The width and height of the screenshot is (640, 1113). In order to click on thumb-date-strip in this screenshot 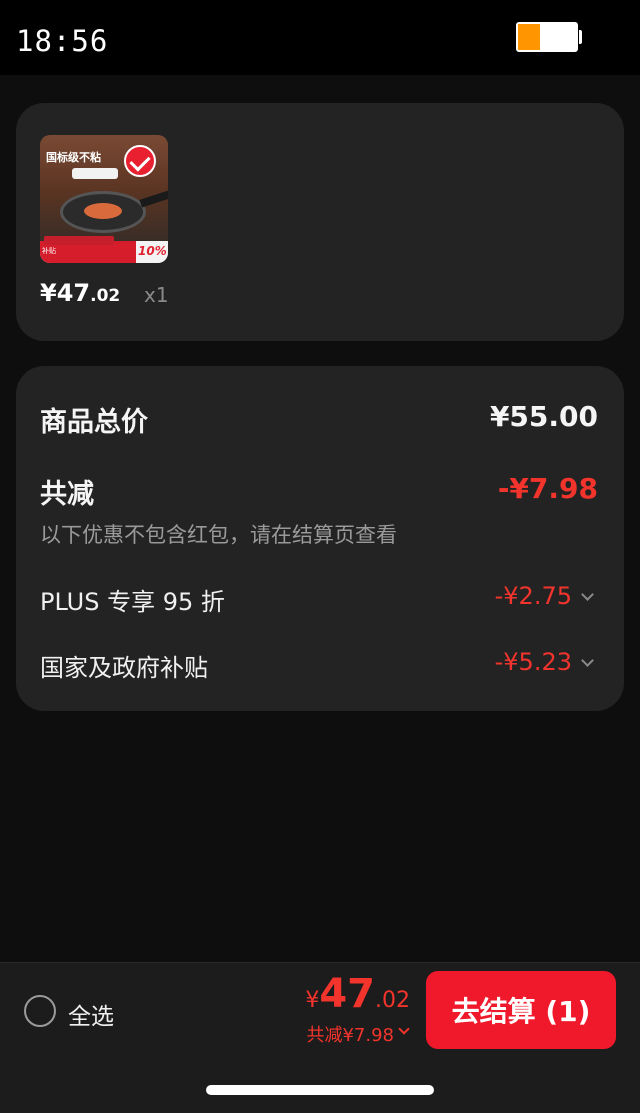, I will do `click(79, 240)`.